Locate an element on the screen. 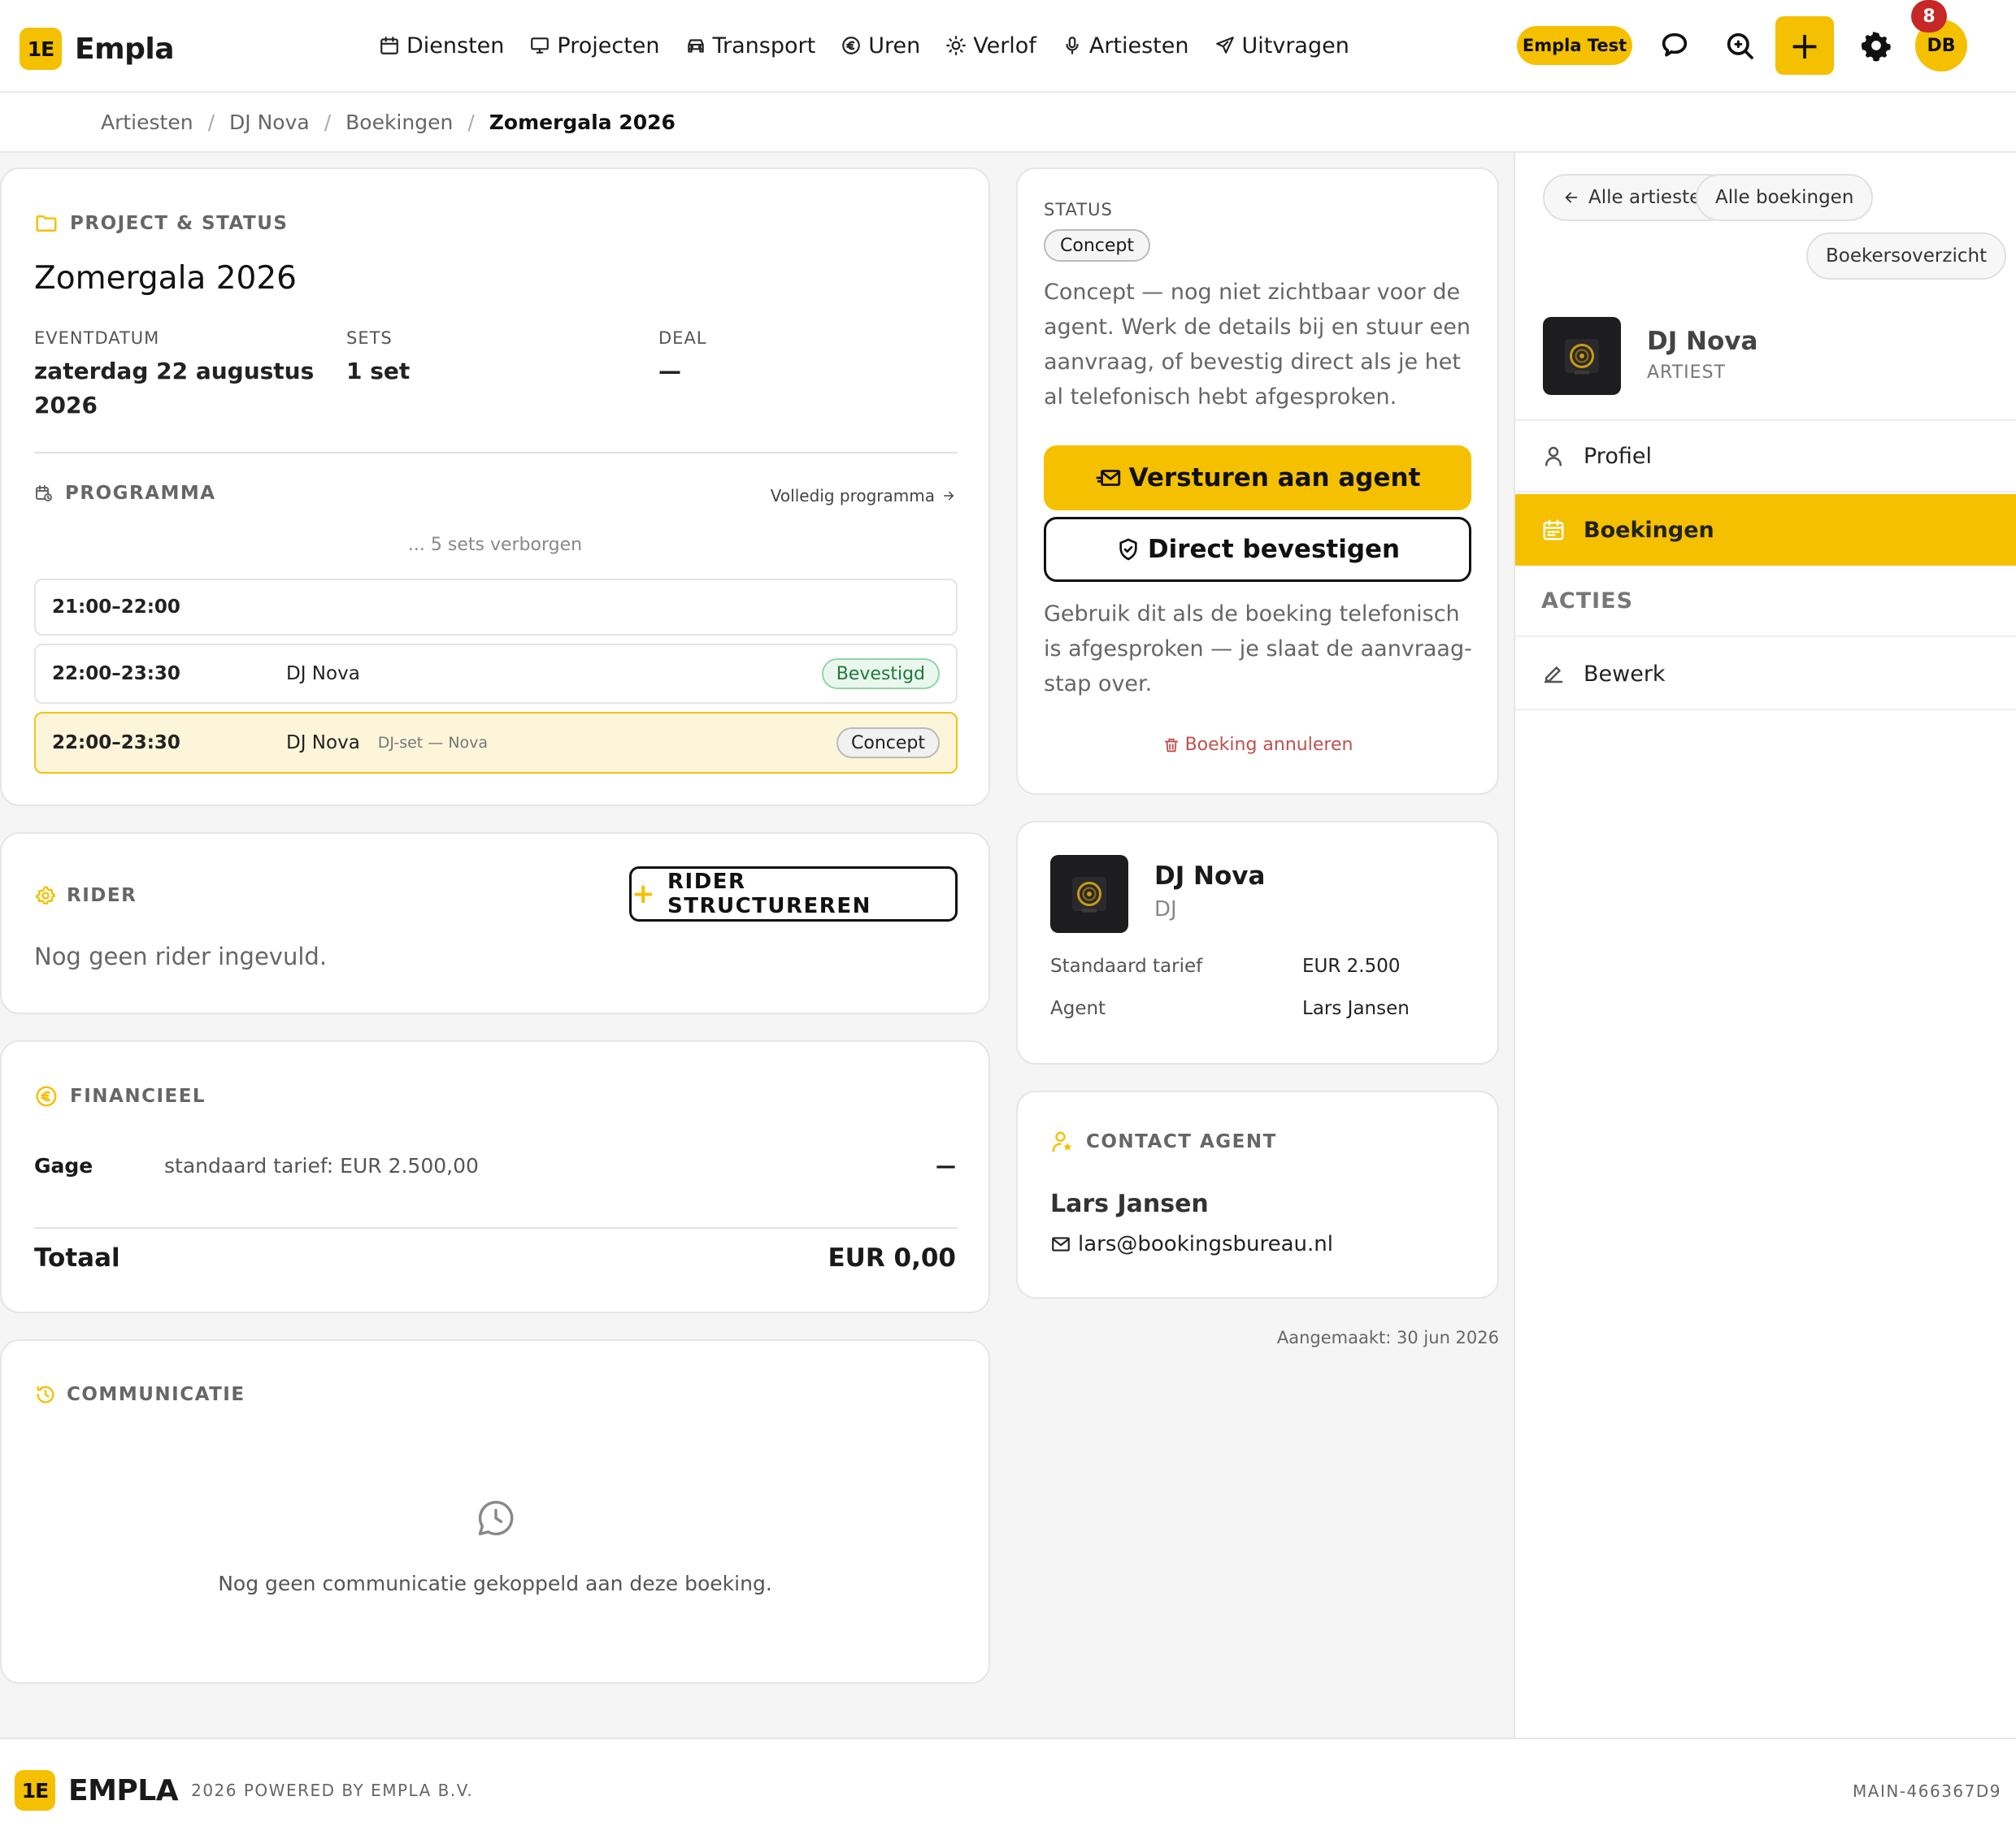  section-heading-label: RIDER is located at coordinates (102, 895).